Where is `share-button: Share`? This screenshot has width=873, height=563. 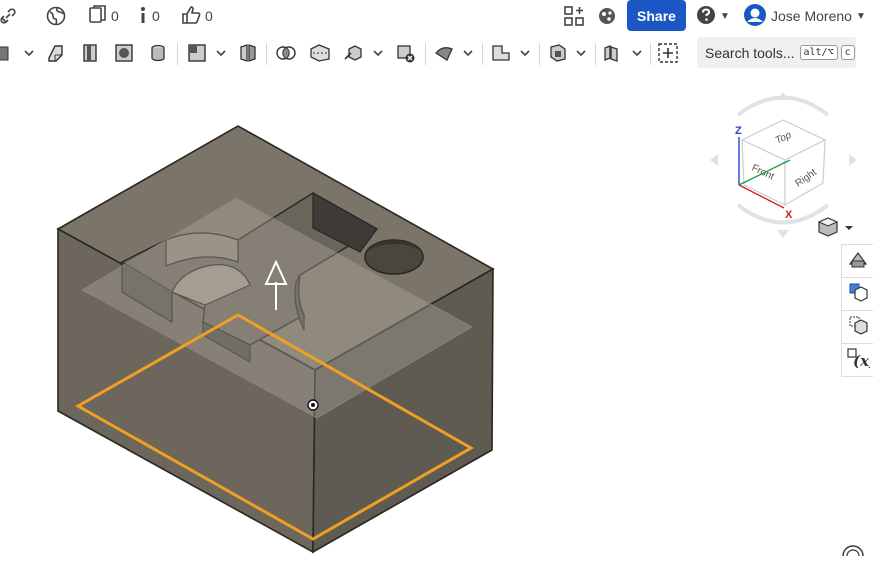
share-button: Share is located at coordinates (656, 15).